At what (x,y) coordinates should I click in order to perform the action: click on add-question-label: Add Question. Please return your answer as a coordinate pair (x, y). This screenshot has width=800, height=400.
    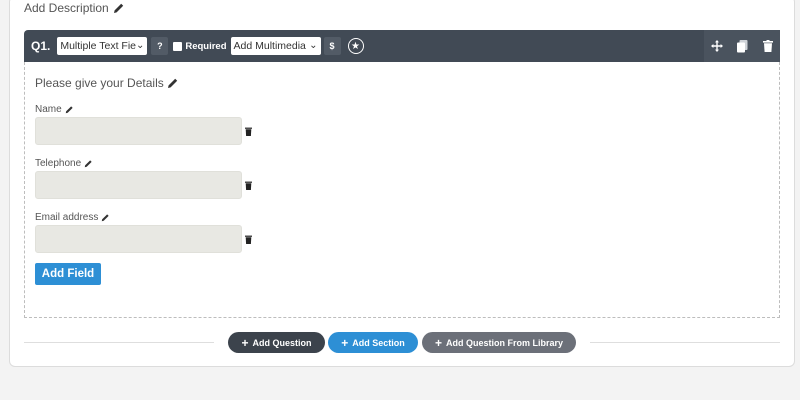
    Looking at the image, I should click on (282, 342).